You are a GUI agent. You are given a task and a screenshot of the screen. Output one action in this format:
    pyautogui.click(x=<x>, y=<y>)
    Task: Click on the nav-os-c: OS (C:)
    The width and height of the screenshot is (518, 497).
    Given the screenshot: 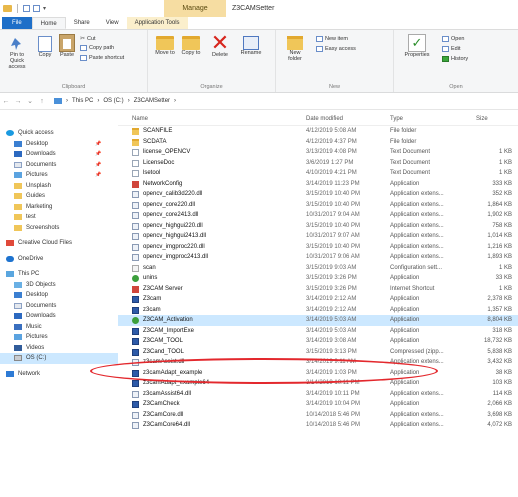 What is the action you would take?
    pyautogui.click(x=59, y=358)
    